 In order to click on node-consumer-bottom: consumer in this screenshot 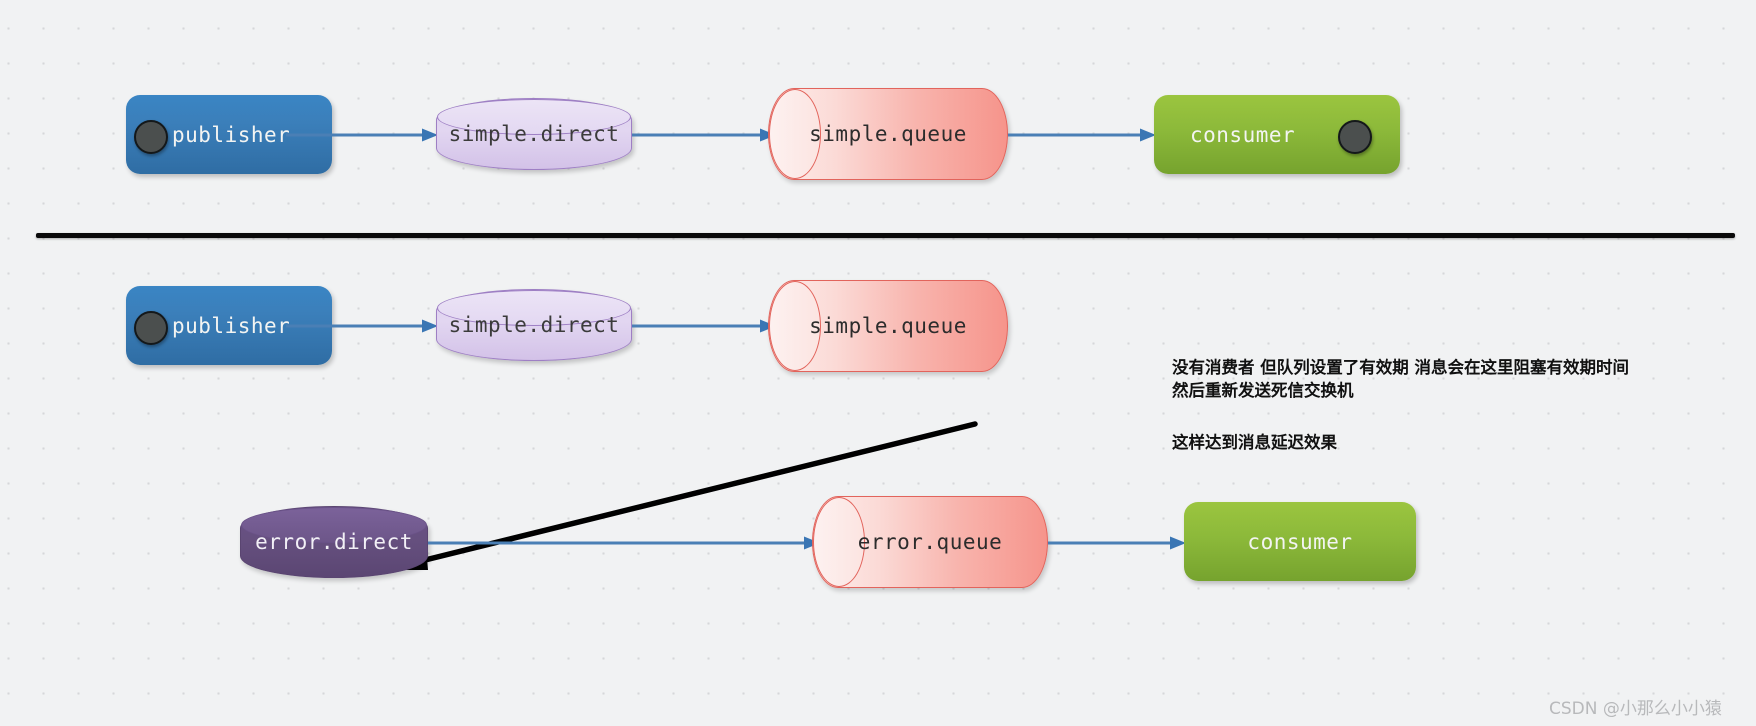, I will do `click(1300, 541)`.